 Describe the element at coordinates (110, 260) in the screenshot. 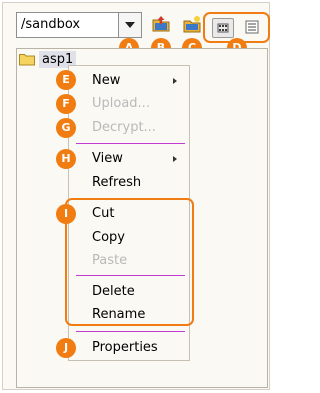

I see `menu-item-paste: Paste` at that location.